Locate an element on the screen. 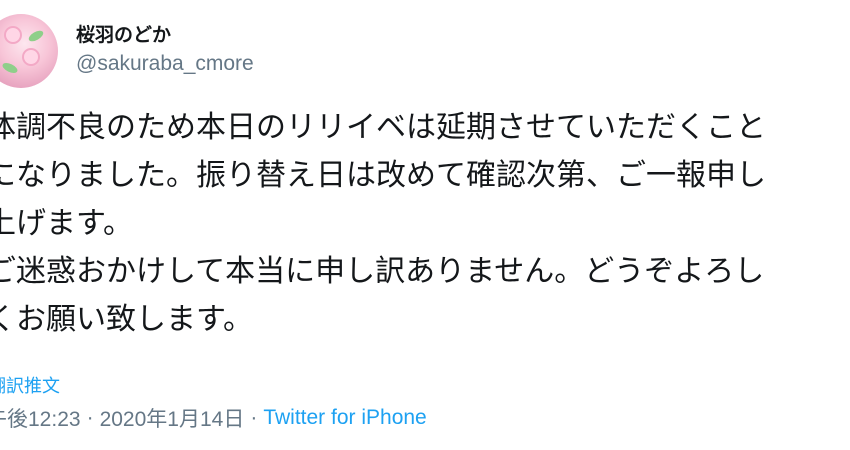  tweet-text-line: ご迷惑おかけして本当に申し訳ありません。どうぞよろし is located at coordinates (382, 271).